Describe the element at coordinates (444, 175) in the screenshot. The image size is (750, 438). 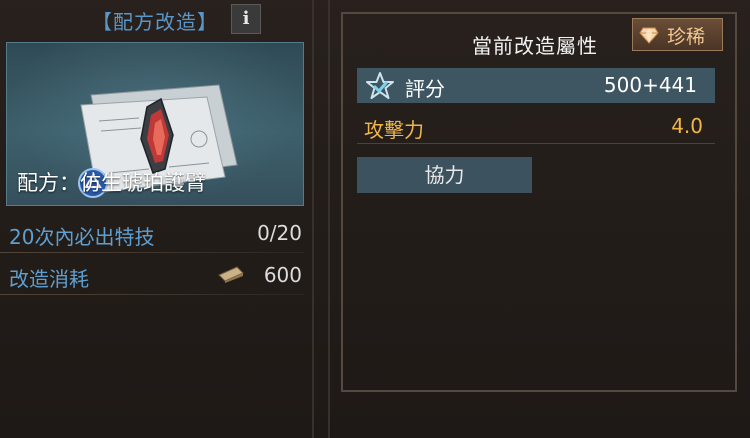
I see `synergy-button: 協力` at that location.